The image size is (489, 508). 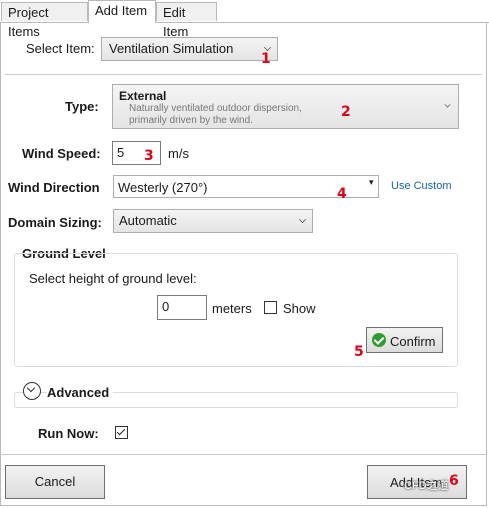 What do you see at coordinates (122, 11) in the screenshot?
I see `tab-add-item: Add Item` at bounding box center [122, 11].